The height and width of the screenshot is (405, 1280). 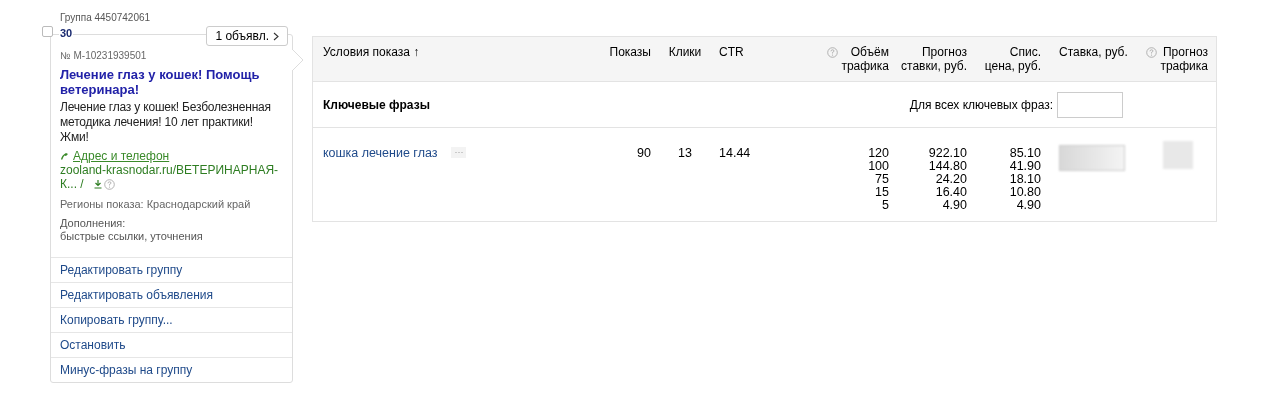 I want to click on column-header: Прогноз трафика, so click(x=1184, y=59).